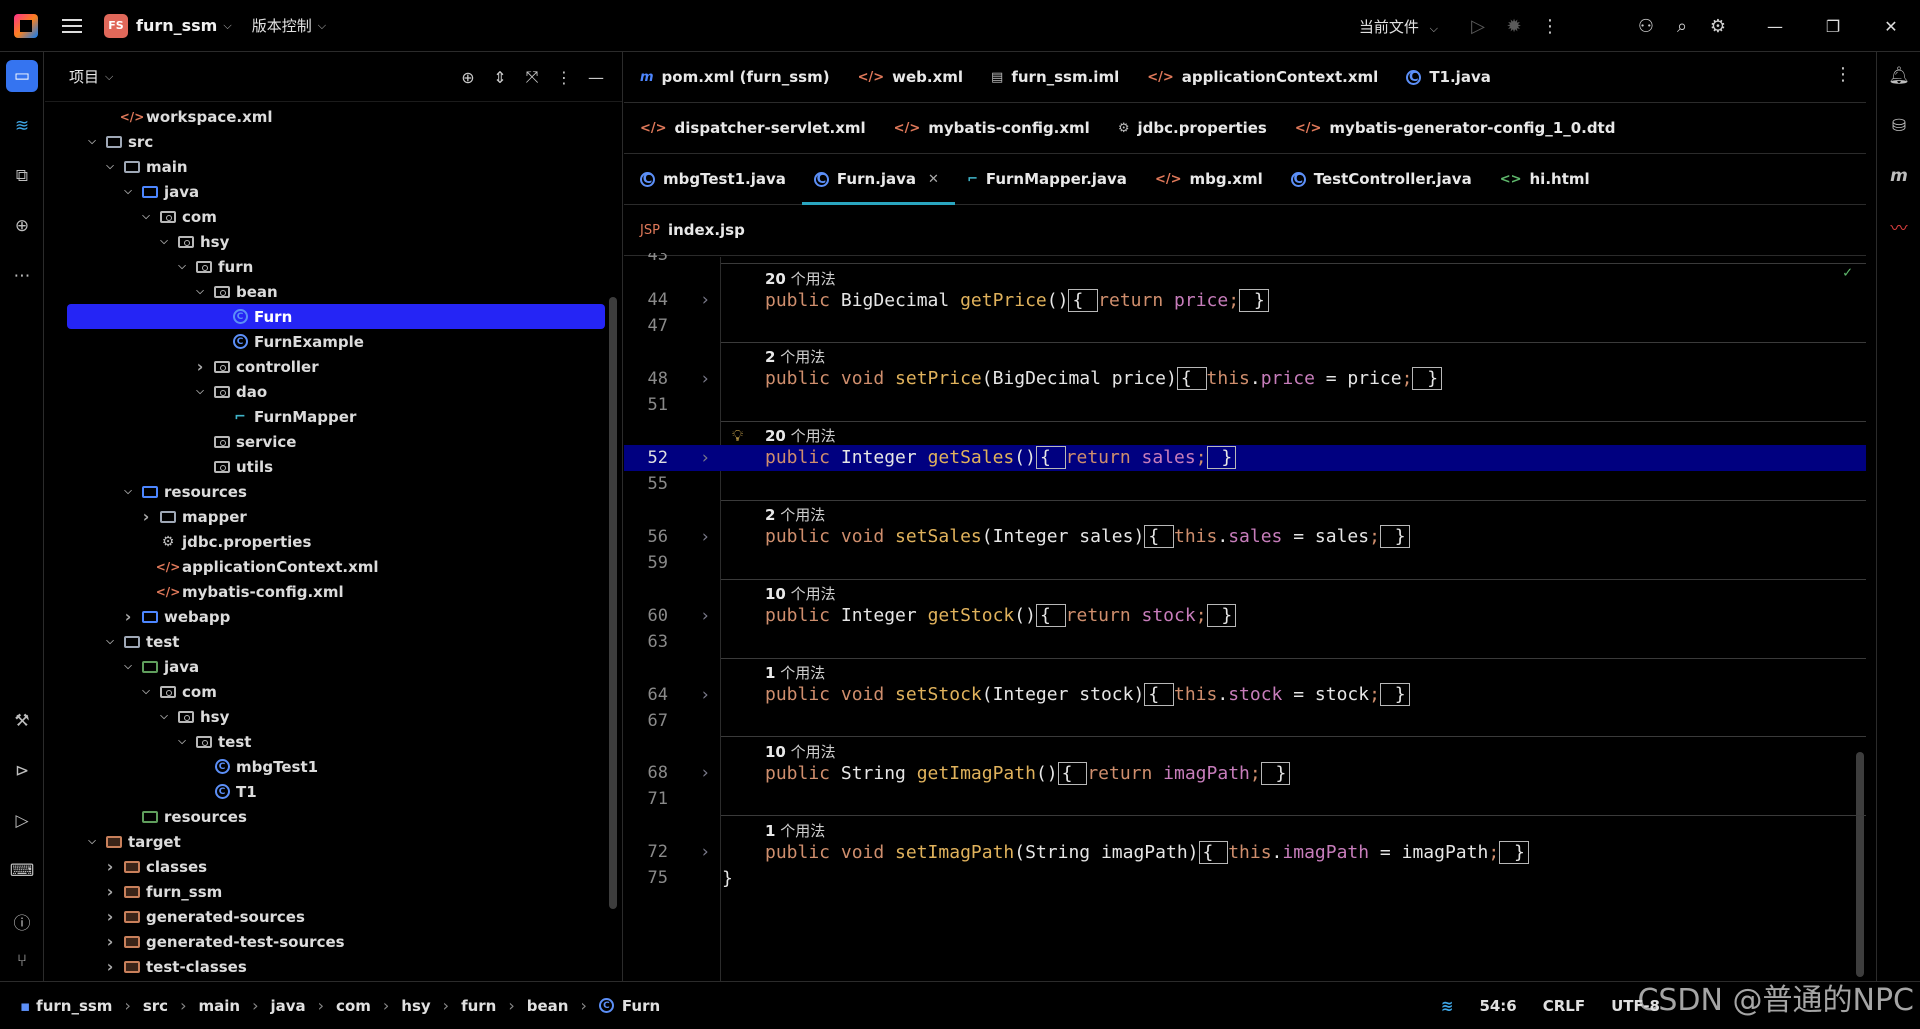 Image resolution: width=1920 pixels, height=1029 pixels. Describe the element at coordinates (1497, 1006) in the screenshot. I see `caret-position: 54:6` at that location.